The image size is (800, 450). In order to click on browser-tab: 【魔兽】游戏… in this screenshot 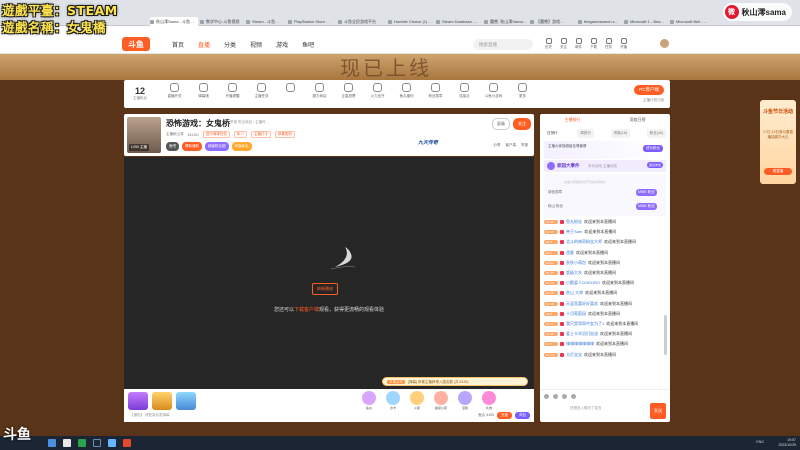, I will do `click(553, 21)`.